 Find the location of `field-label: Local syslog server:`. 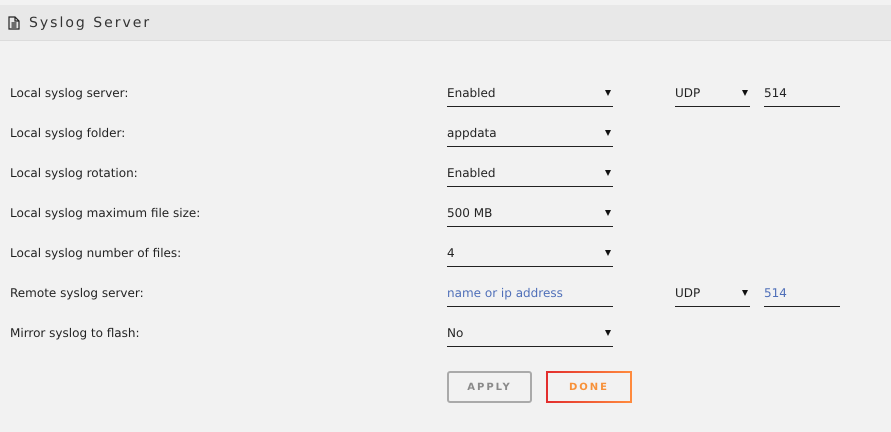

field-label: Local syslog server: is located at coordinates (69, 94).